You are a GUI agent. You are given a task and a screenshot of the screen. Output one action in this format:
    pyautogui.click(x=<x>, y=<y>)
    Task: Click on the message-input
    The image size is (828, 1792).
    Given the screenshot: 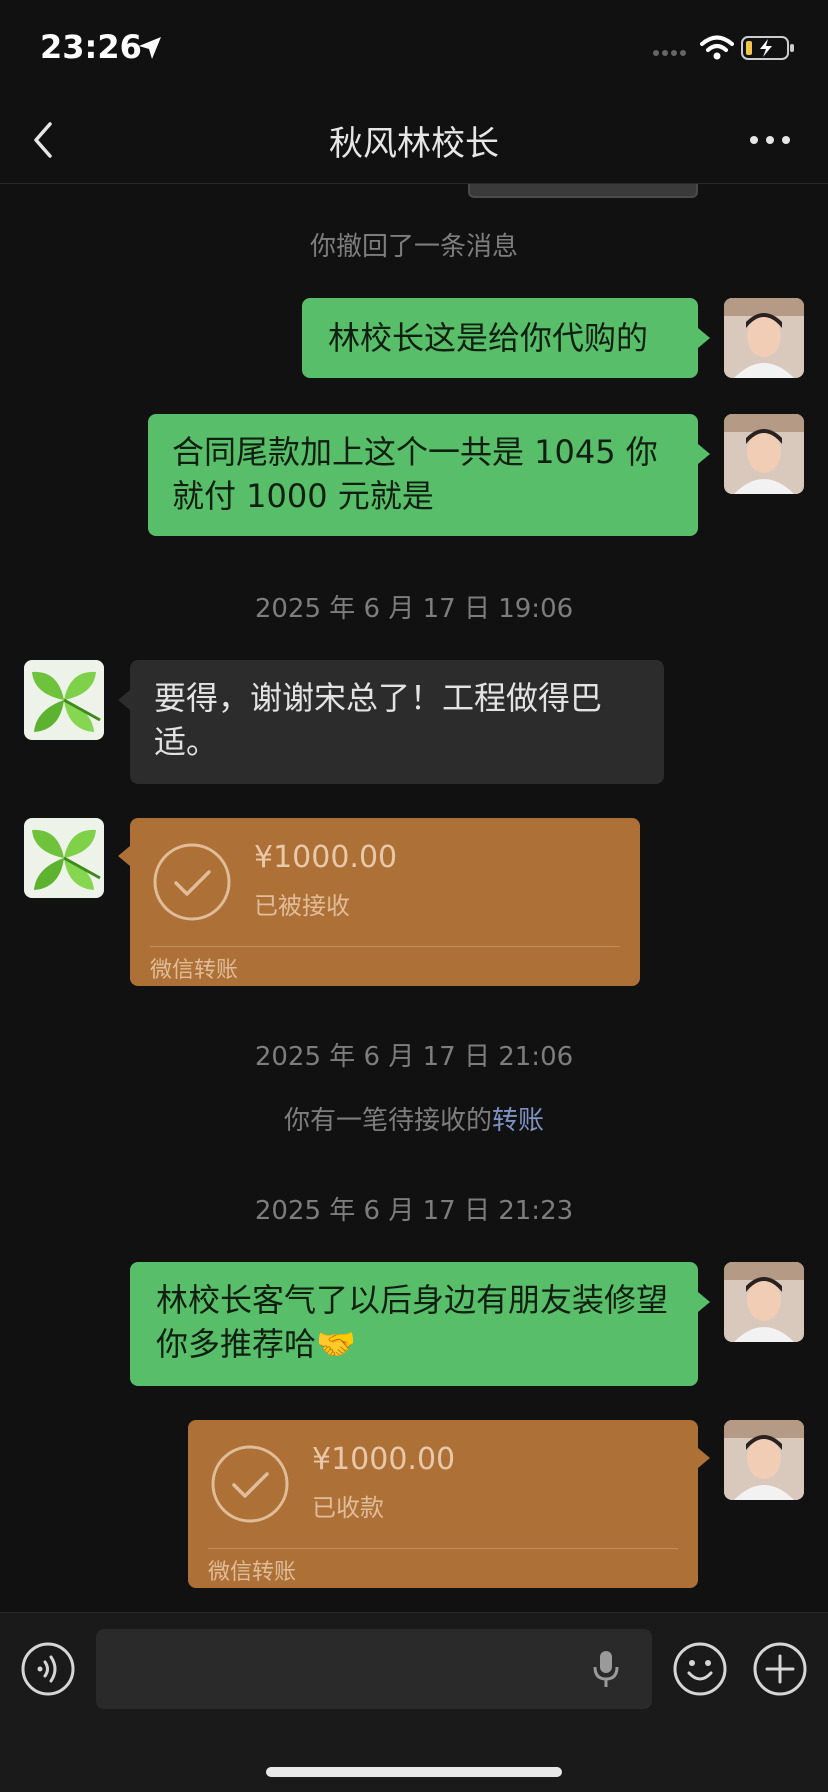 What is the action you would take?
    pyautogui.click(x=374, y=1669)
    